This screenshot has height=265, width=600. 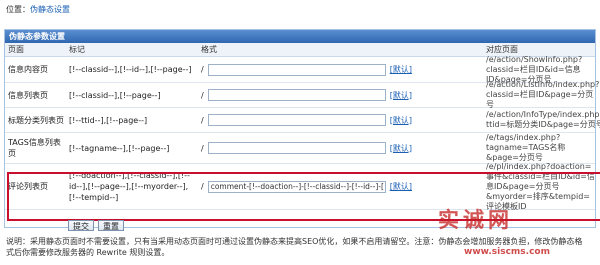 What do you see at coordinates (507, 252) in the screenshot?
I see `watermark-url: www.siscms.com` at bounding box center [507, 252].